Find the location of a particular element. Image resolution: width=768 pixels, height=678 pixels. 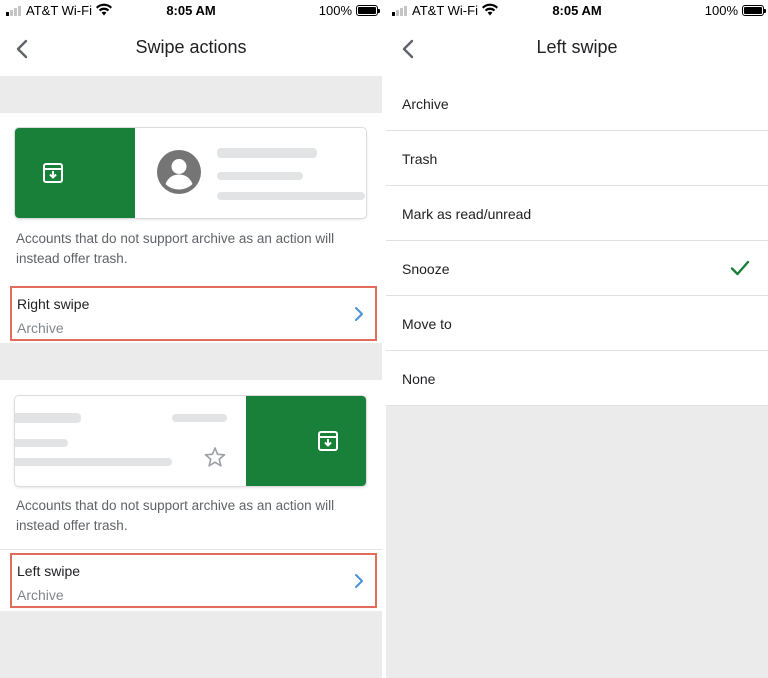

option-label: Snooze is located at coordinates (426, 269).